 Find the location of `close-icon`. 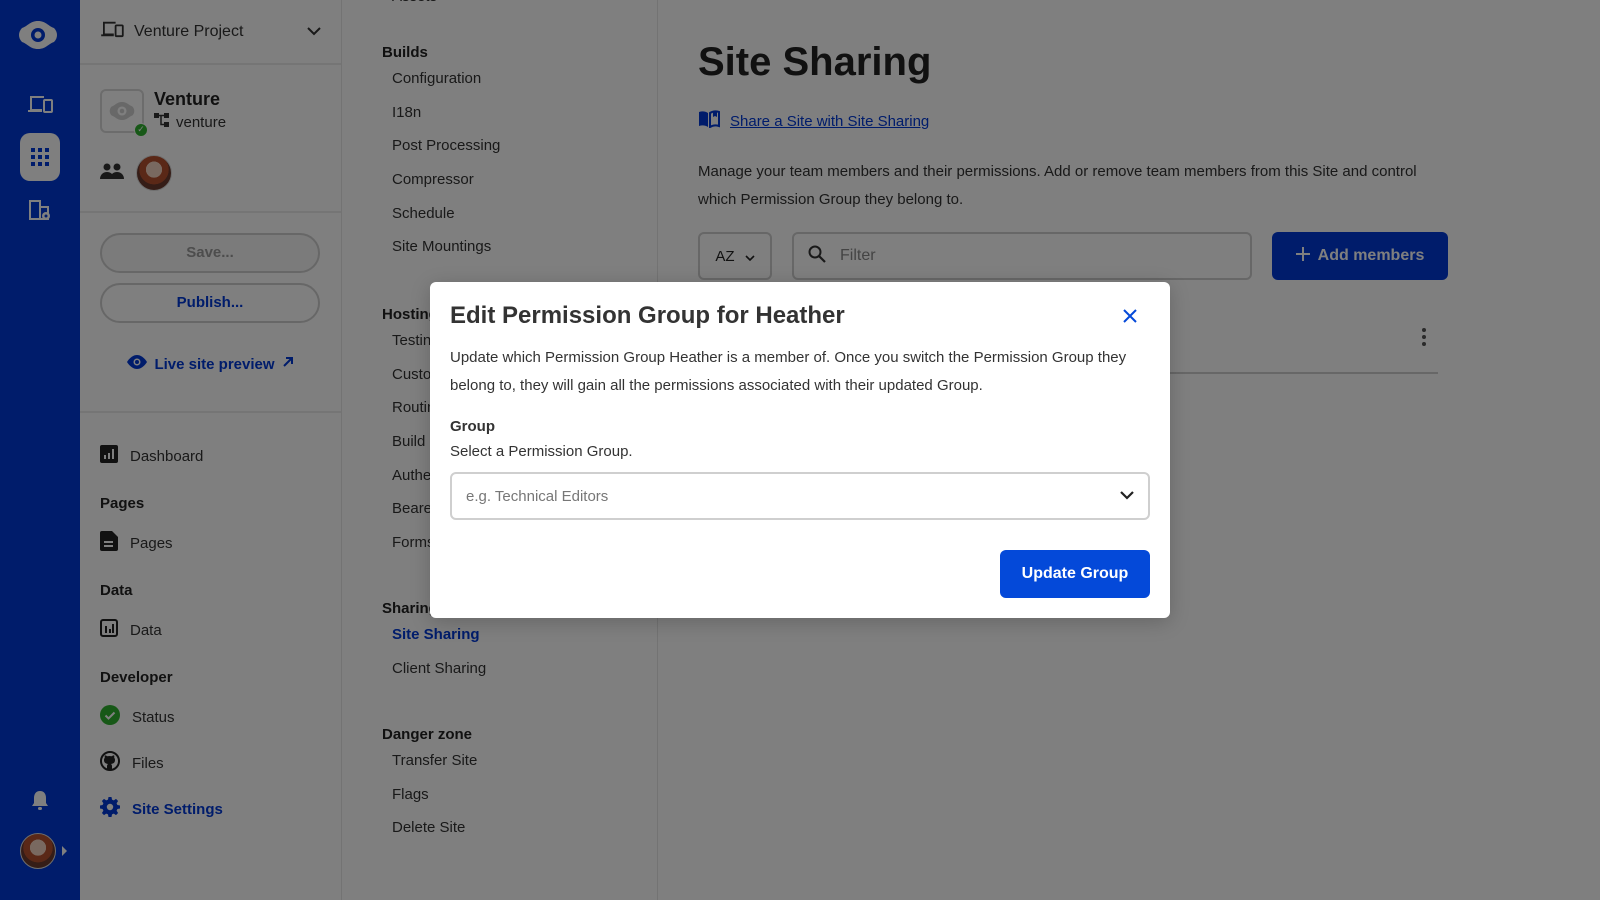

close-icon is located at coordinates (1130, 316).